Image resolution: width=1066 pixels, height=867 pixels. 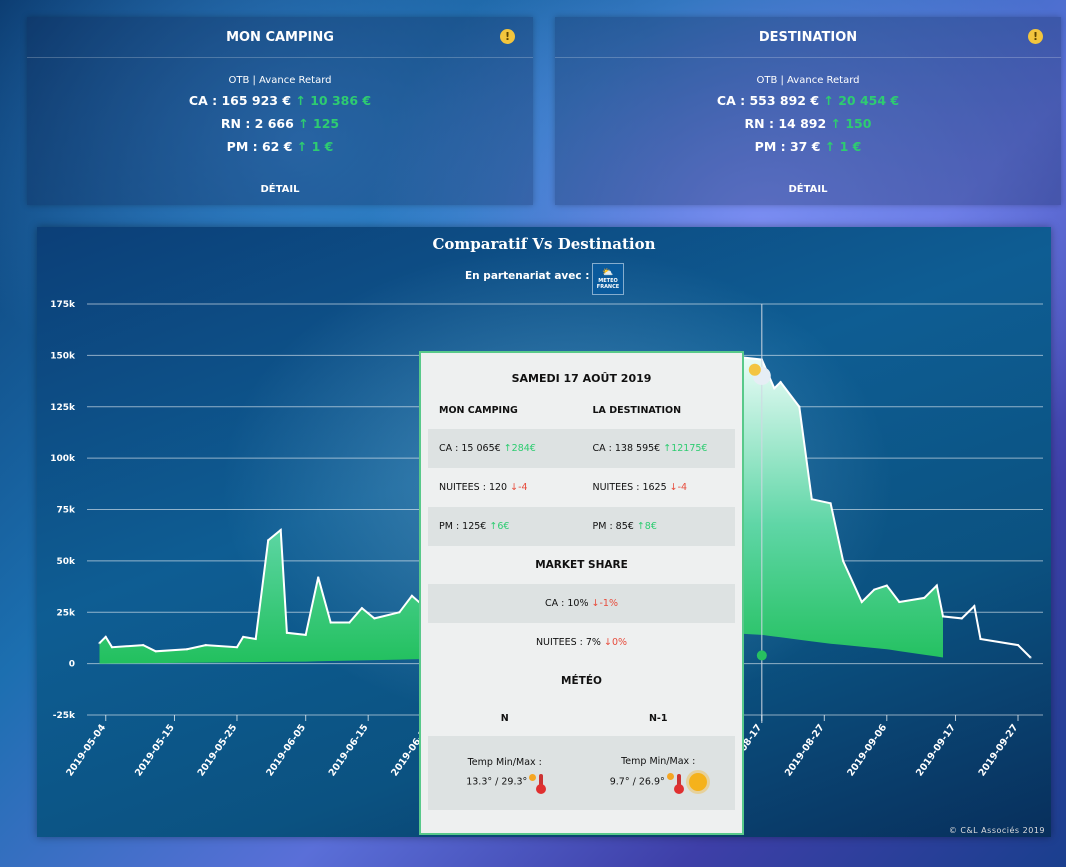 What do you see at coordinates (66, 562) in the screenshot?
I see `y-tick-label: 50k` at bounding box center [66, 562].